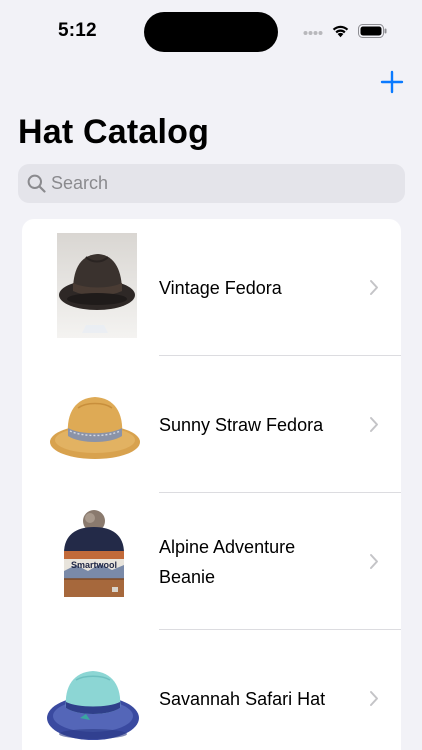  Describe the element at coordinates (241, 424) in the screenshot. I see `hat-name: Sunny Straw Fedora` at that location.